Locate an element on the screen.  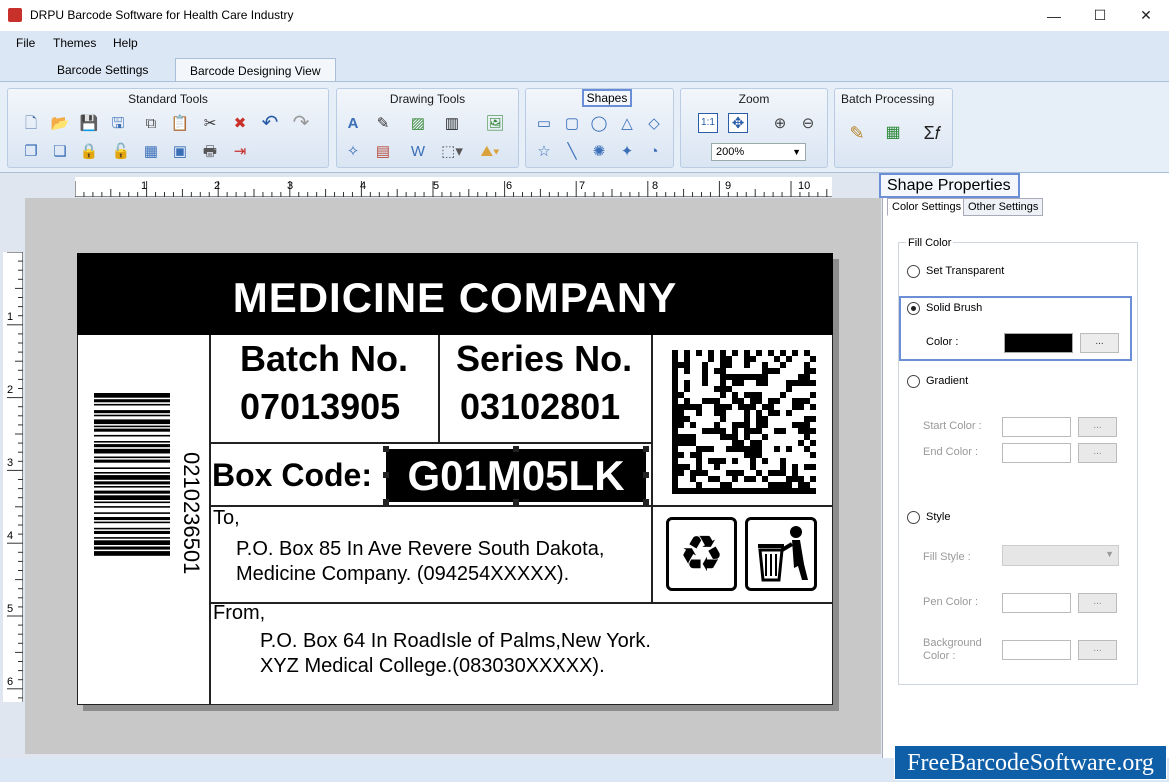
paste-icon: 📋 is located at coordinates (180, 123).